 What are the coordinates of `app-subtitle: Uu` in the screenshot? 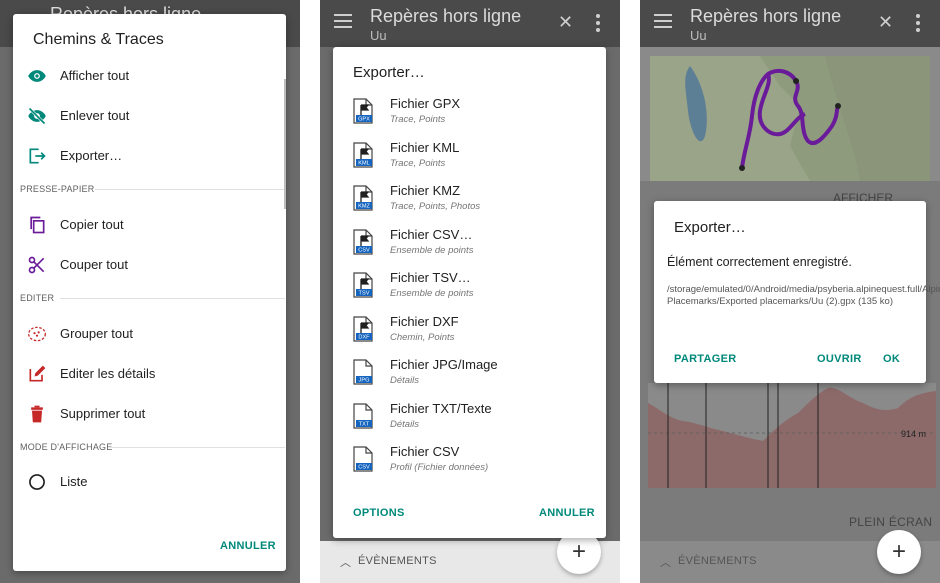 It's located at (378, 35).